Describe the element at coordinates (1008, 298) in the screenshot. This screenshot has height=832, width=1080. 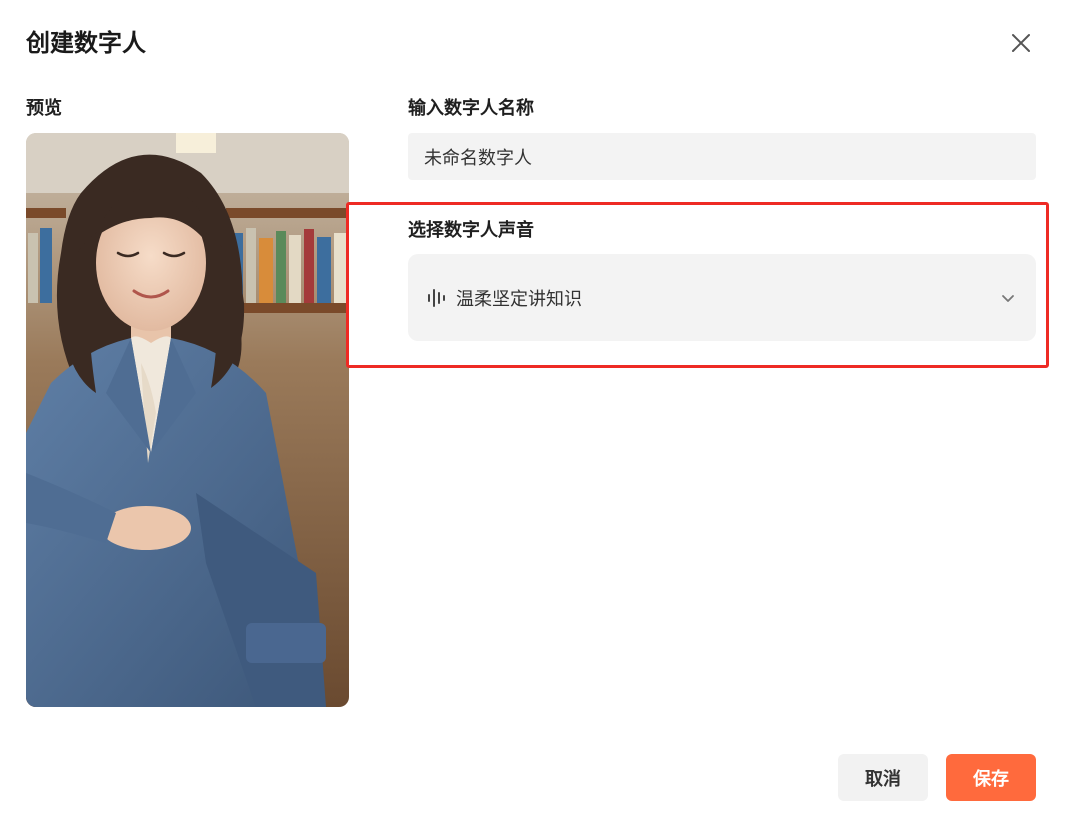
I see `chevron-down-icon` at that location.